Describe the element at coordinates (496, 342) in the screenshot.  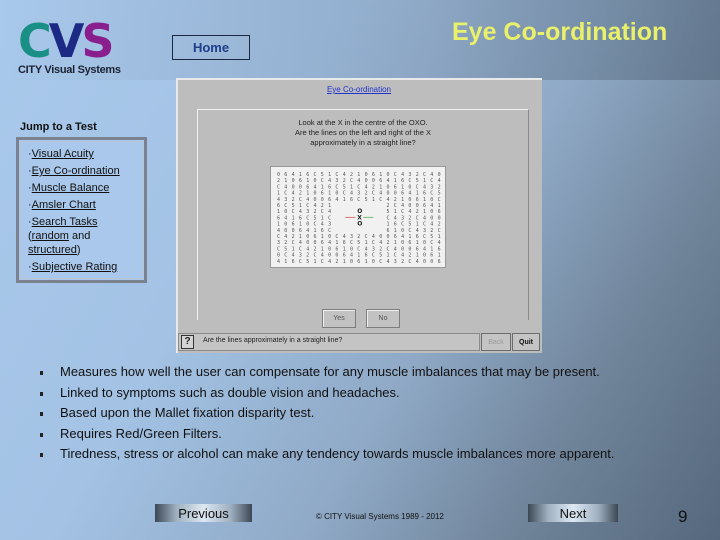
I see `back-button: Back` at that location.